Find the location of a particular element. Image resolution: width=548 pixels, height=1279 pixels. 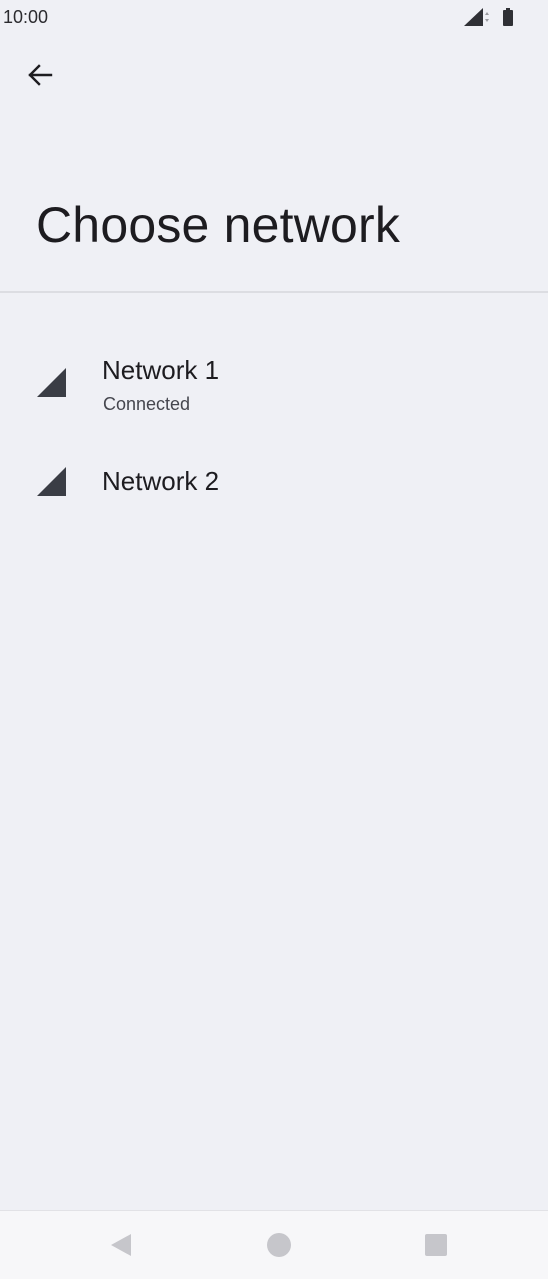

status-icons-svg is located at coordinates (488, 17).